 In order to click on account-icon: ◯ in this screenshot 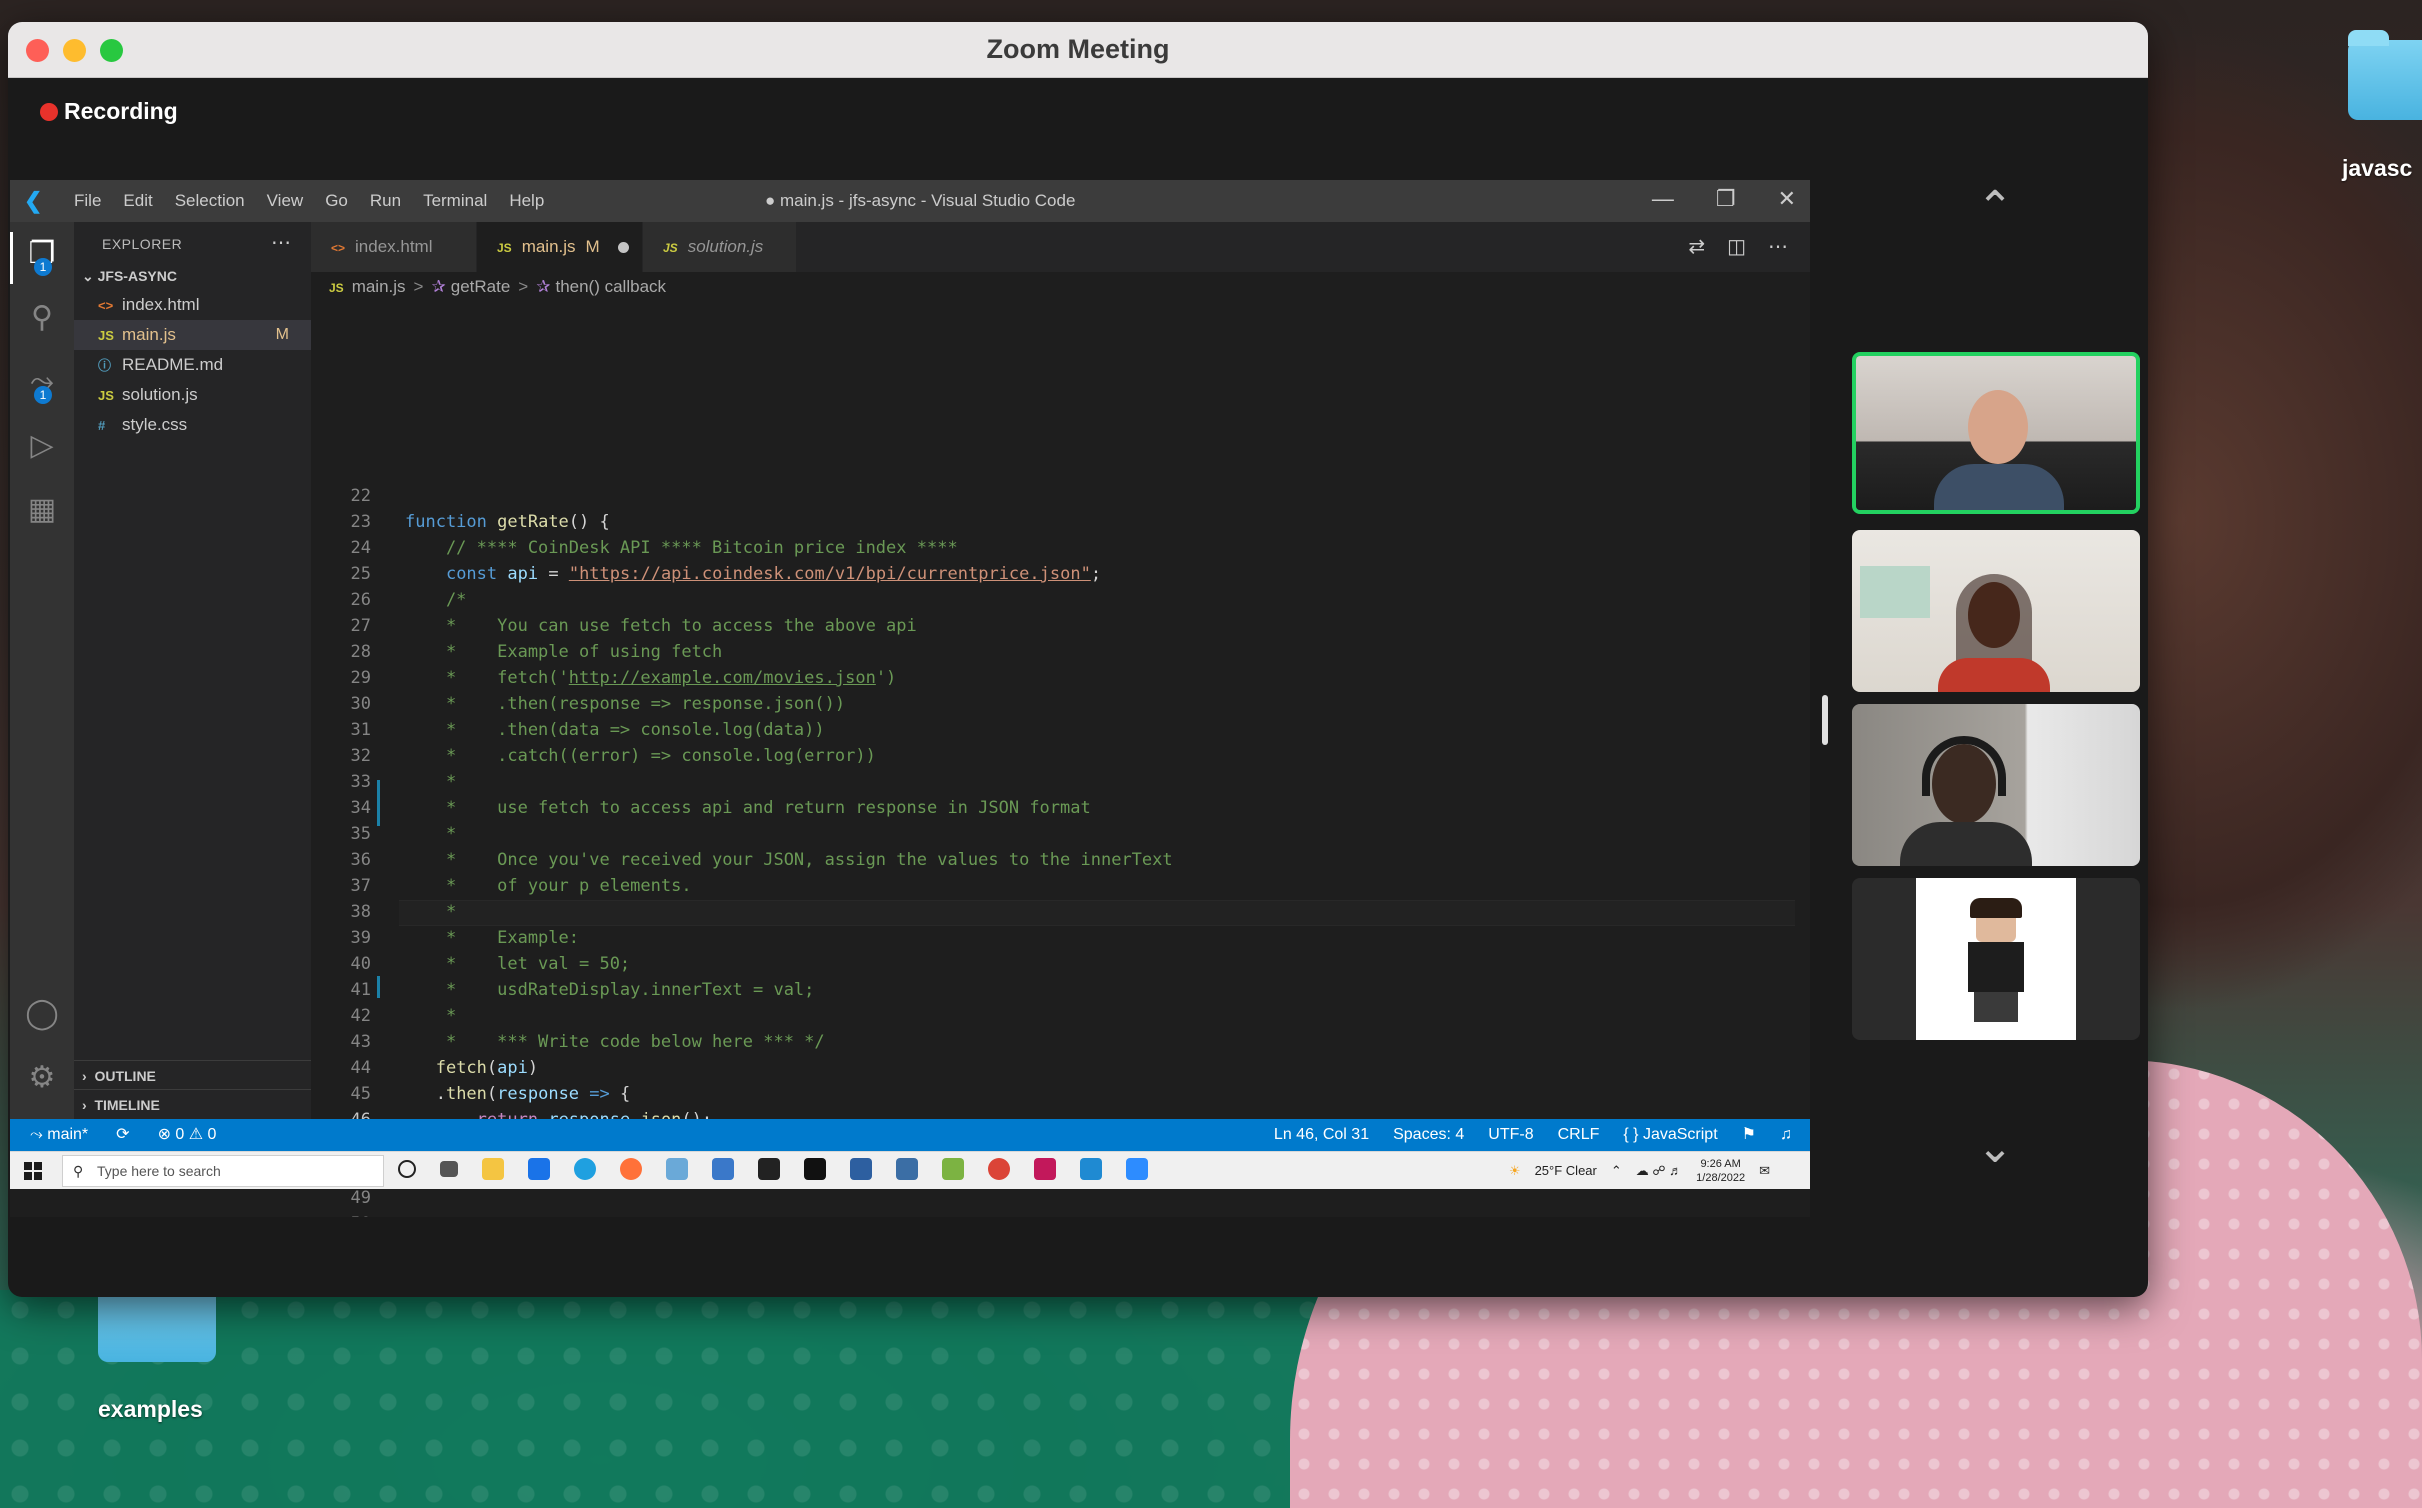, I will do `click(42, 1014)`.